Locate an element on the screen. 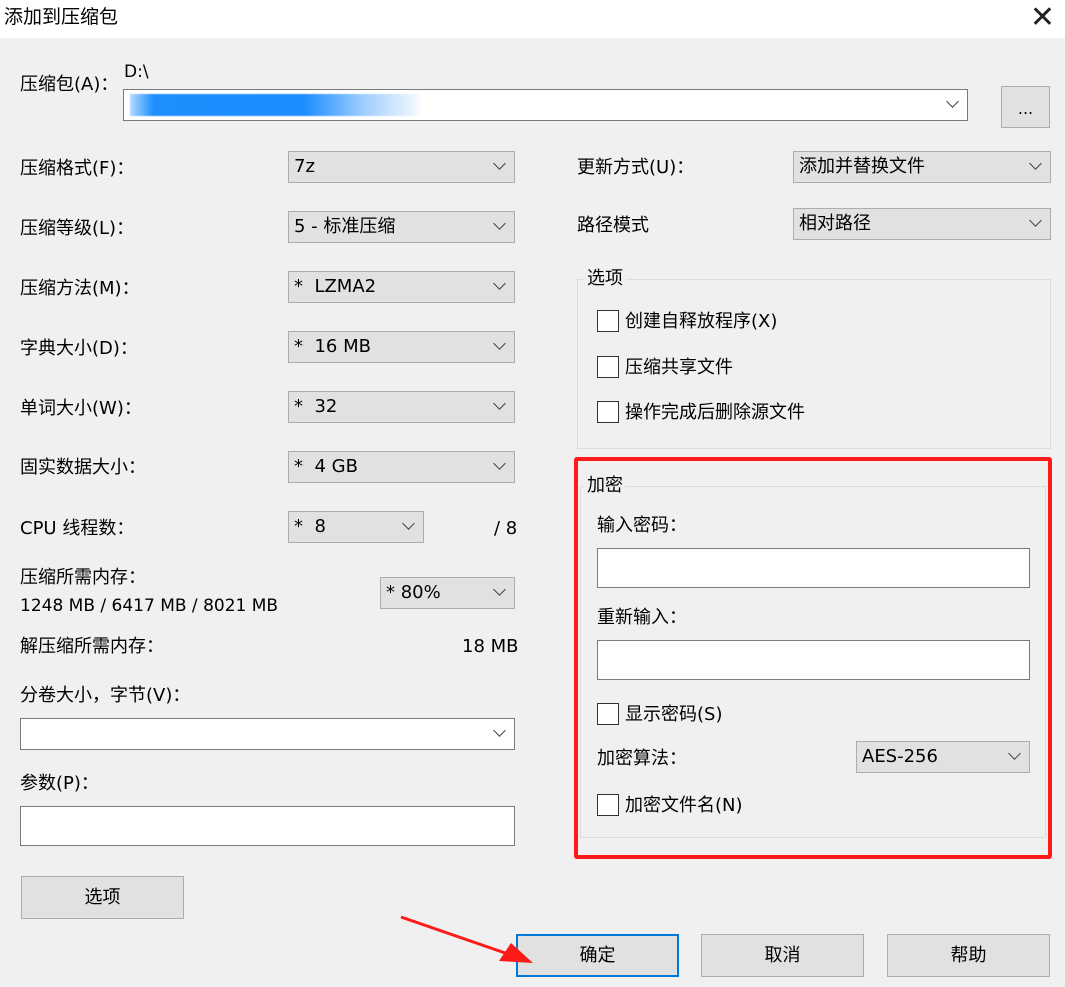 This screenshot has width=1065, height=987. format-label: 压缩格式(F)： is located at coordinates (77, 168).